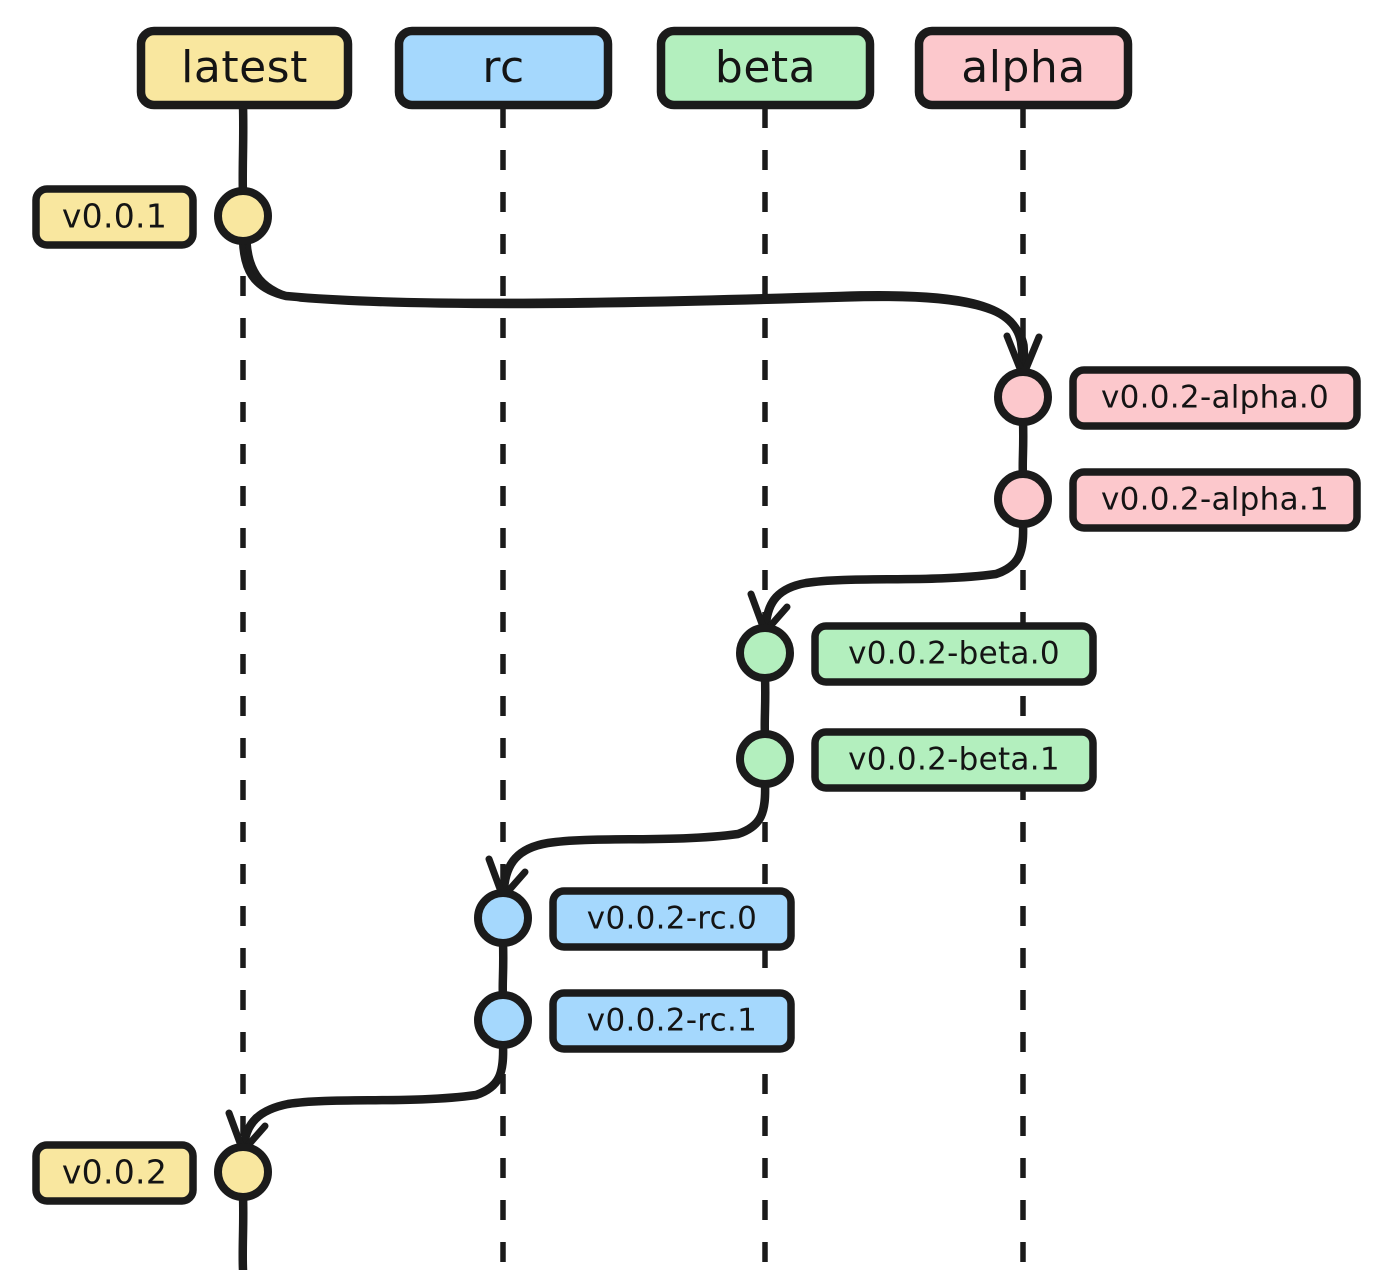  I want to click on commit-tag-v0-0-1: v0.0.1, so click(114, 217).